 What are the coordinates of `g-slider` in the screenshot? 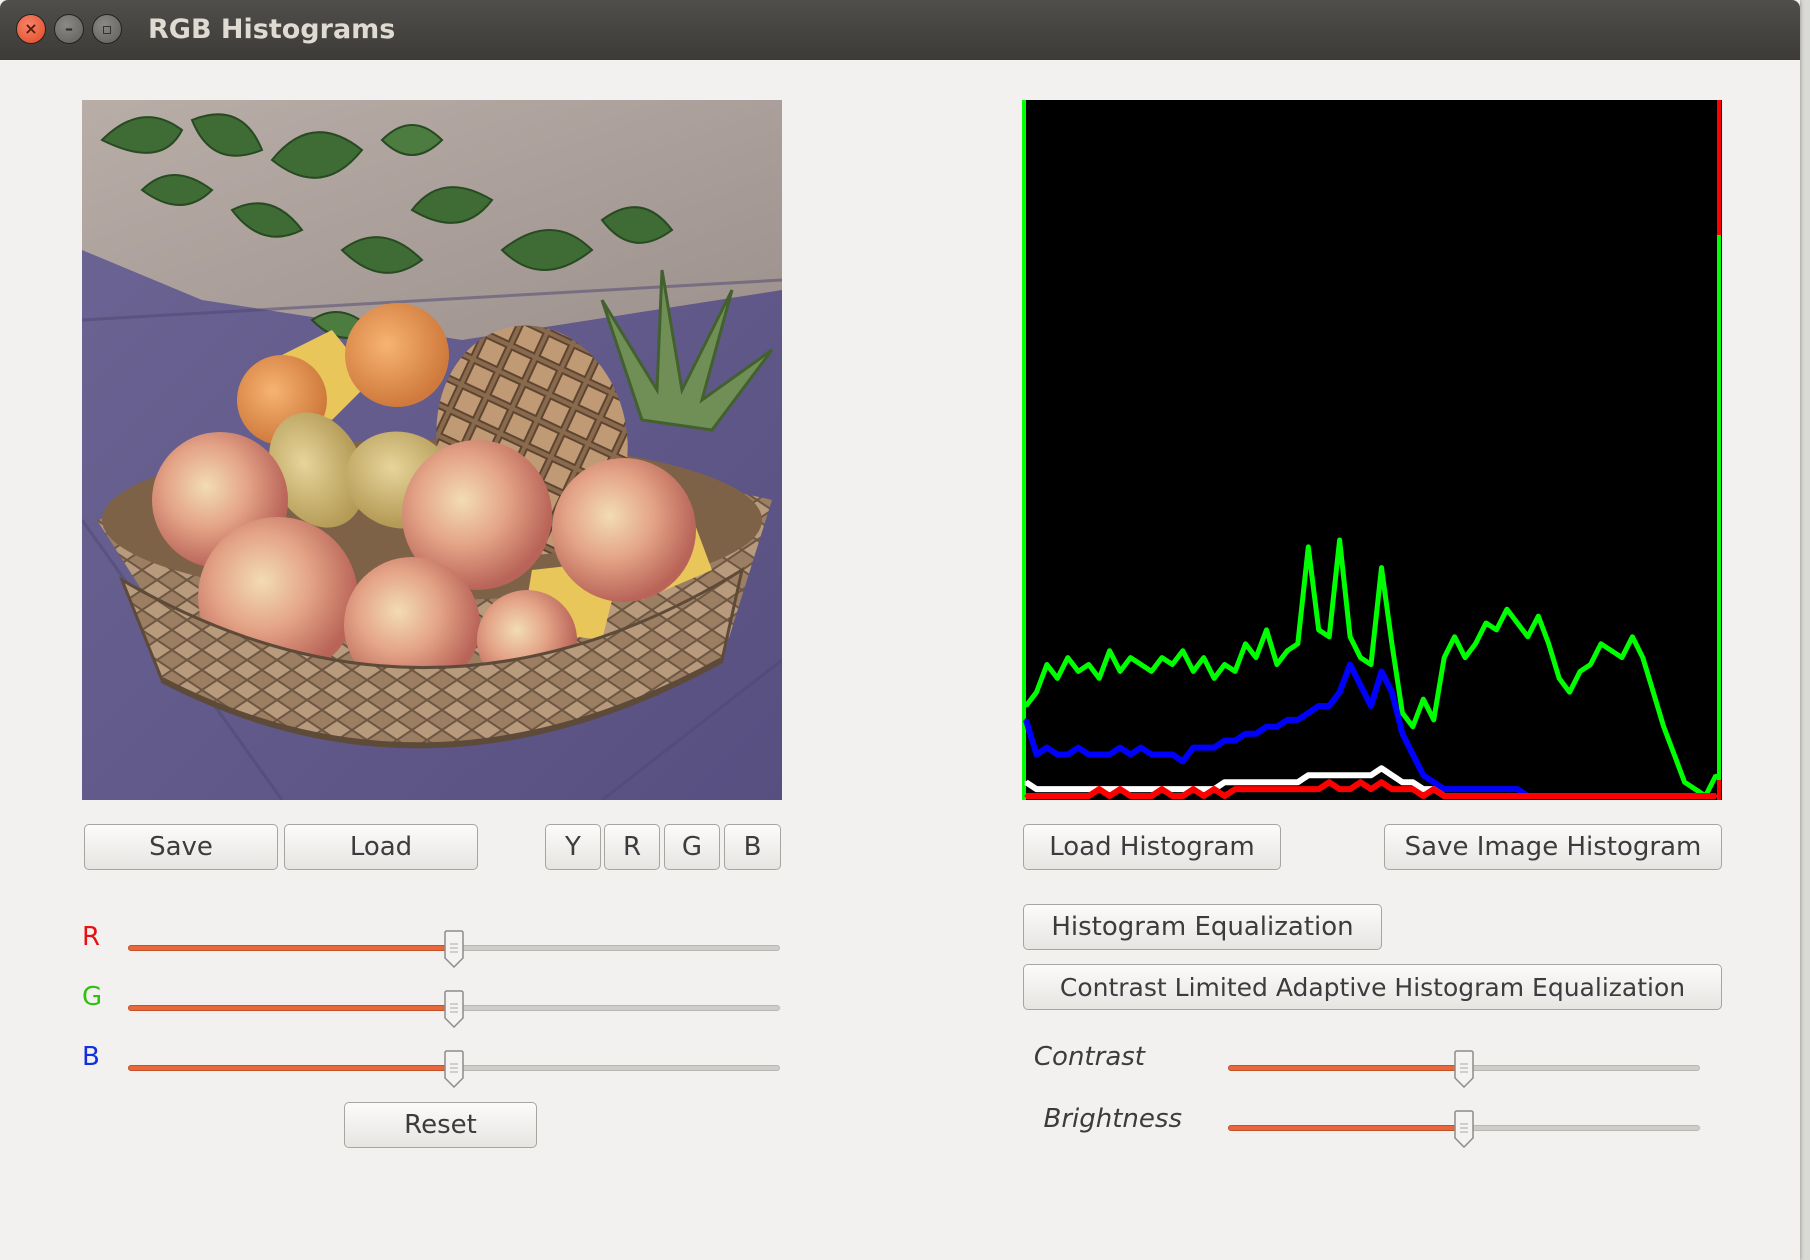 It's located at (454, 1009).